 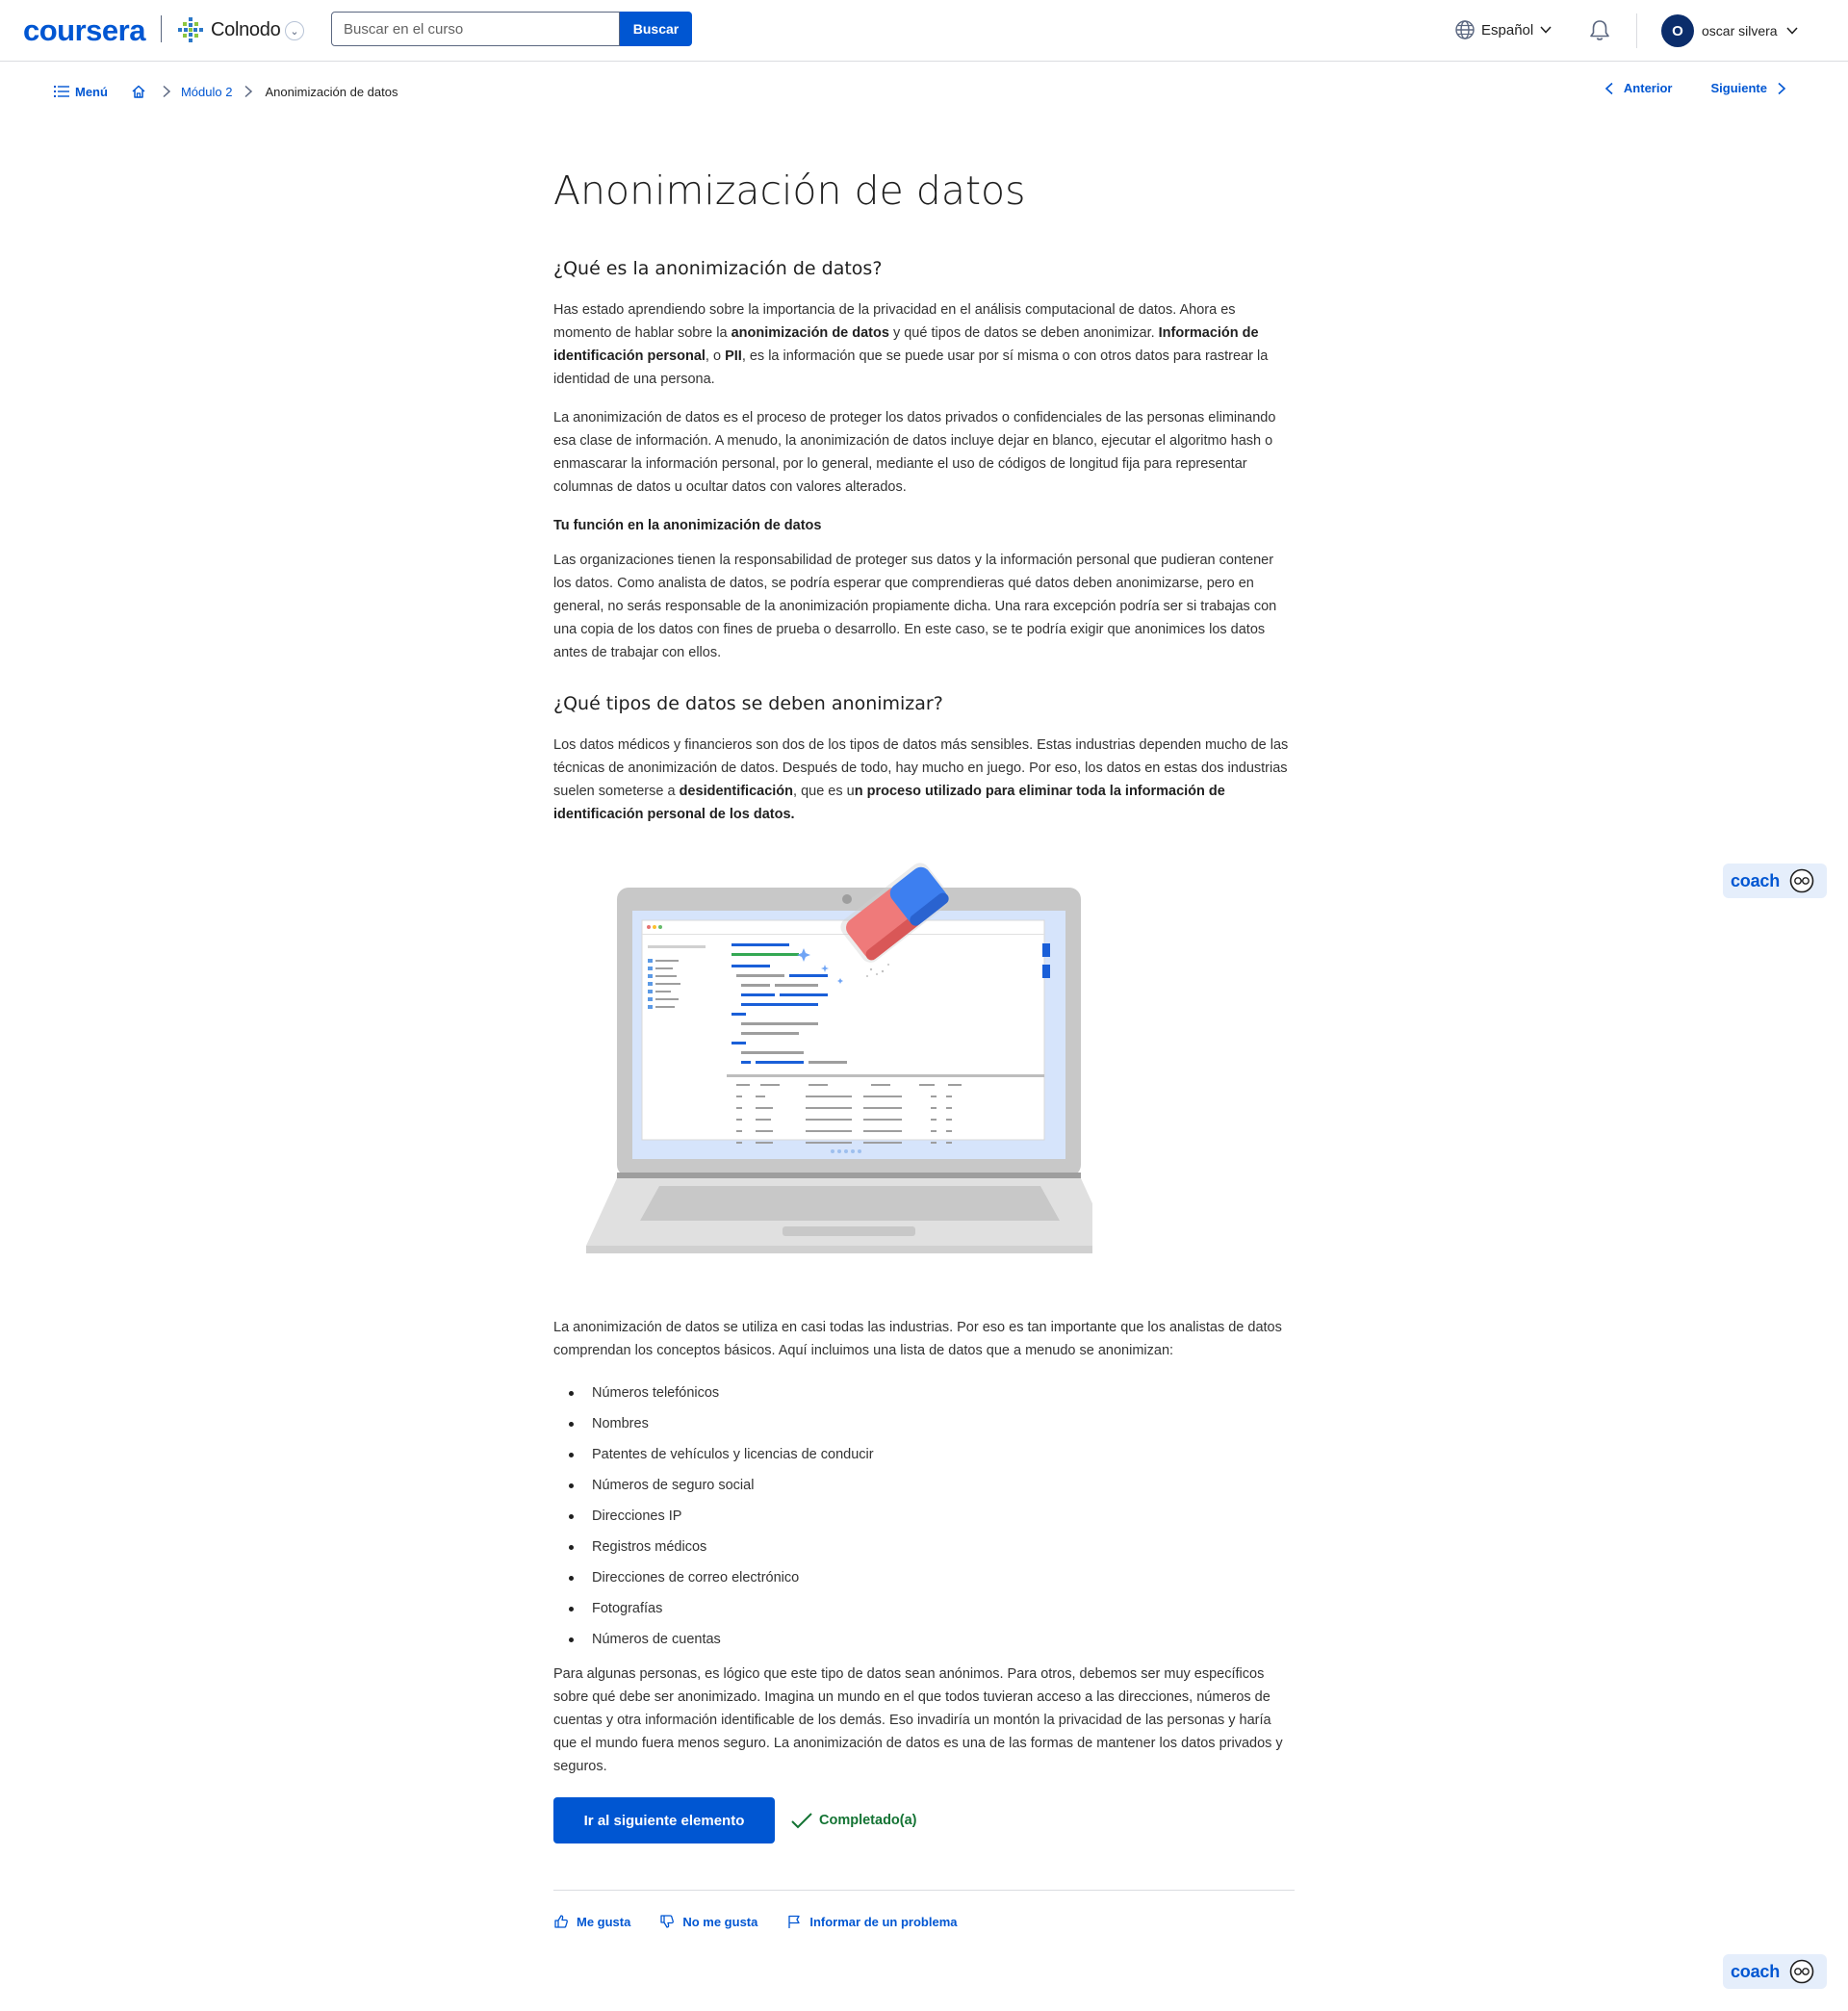 What do you see at coordinates (1648, 88) in the screenshot?
I see `previous-label: Anterior` at bounding box center [1648, 88].